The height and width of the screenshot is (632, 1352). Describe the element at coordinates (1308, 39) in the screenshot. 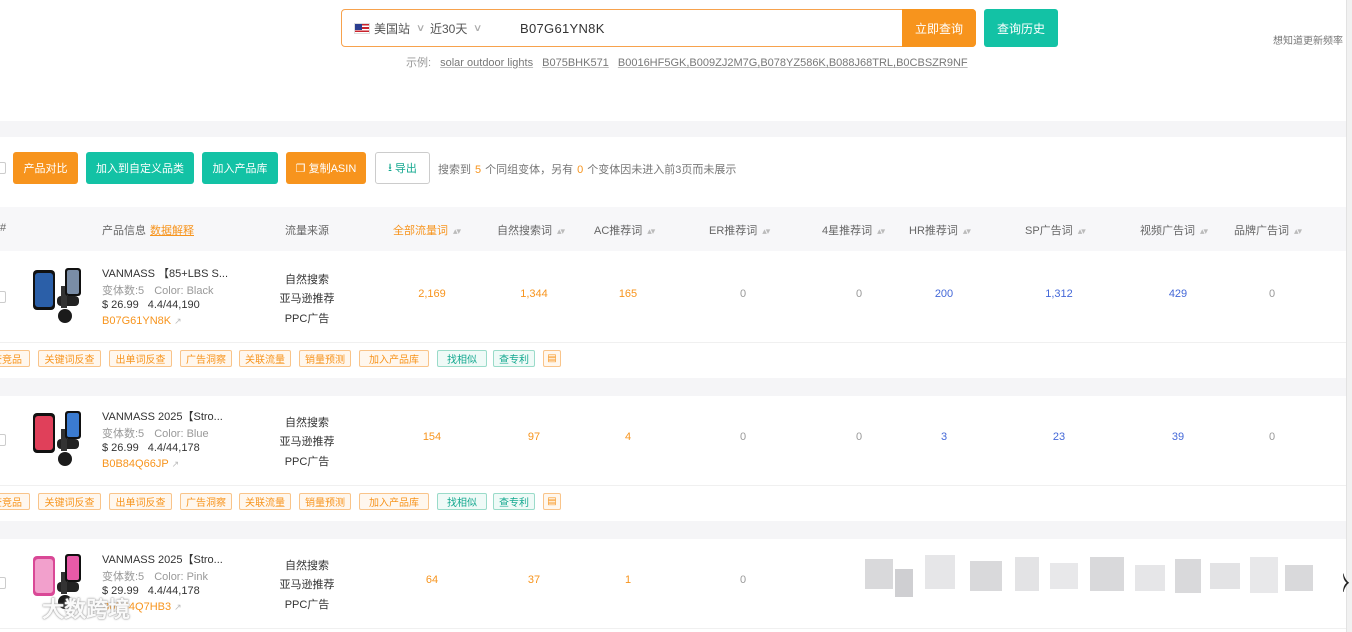

I see `update-frequency-tip: 想知道更新频率` at that location.